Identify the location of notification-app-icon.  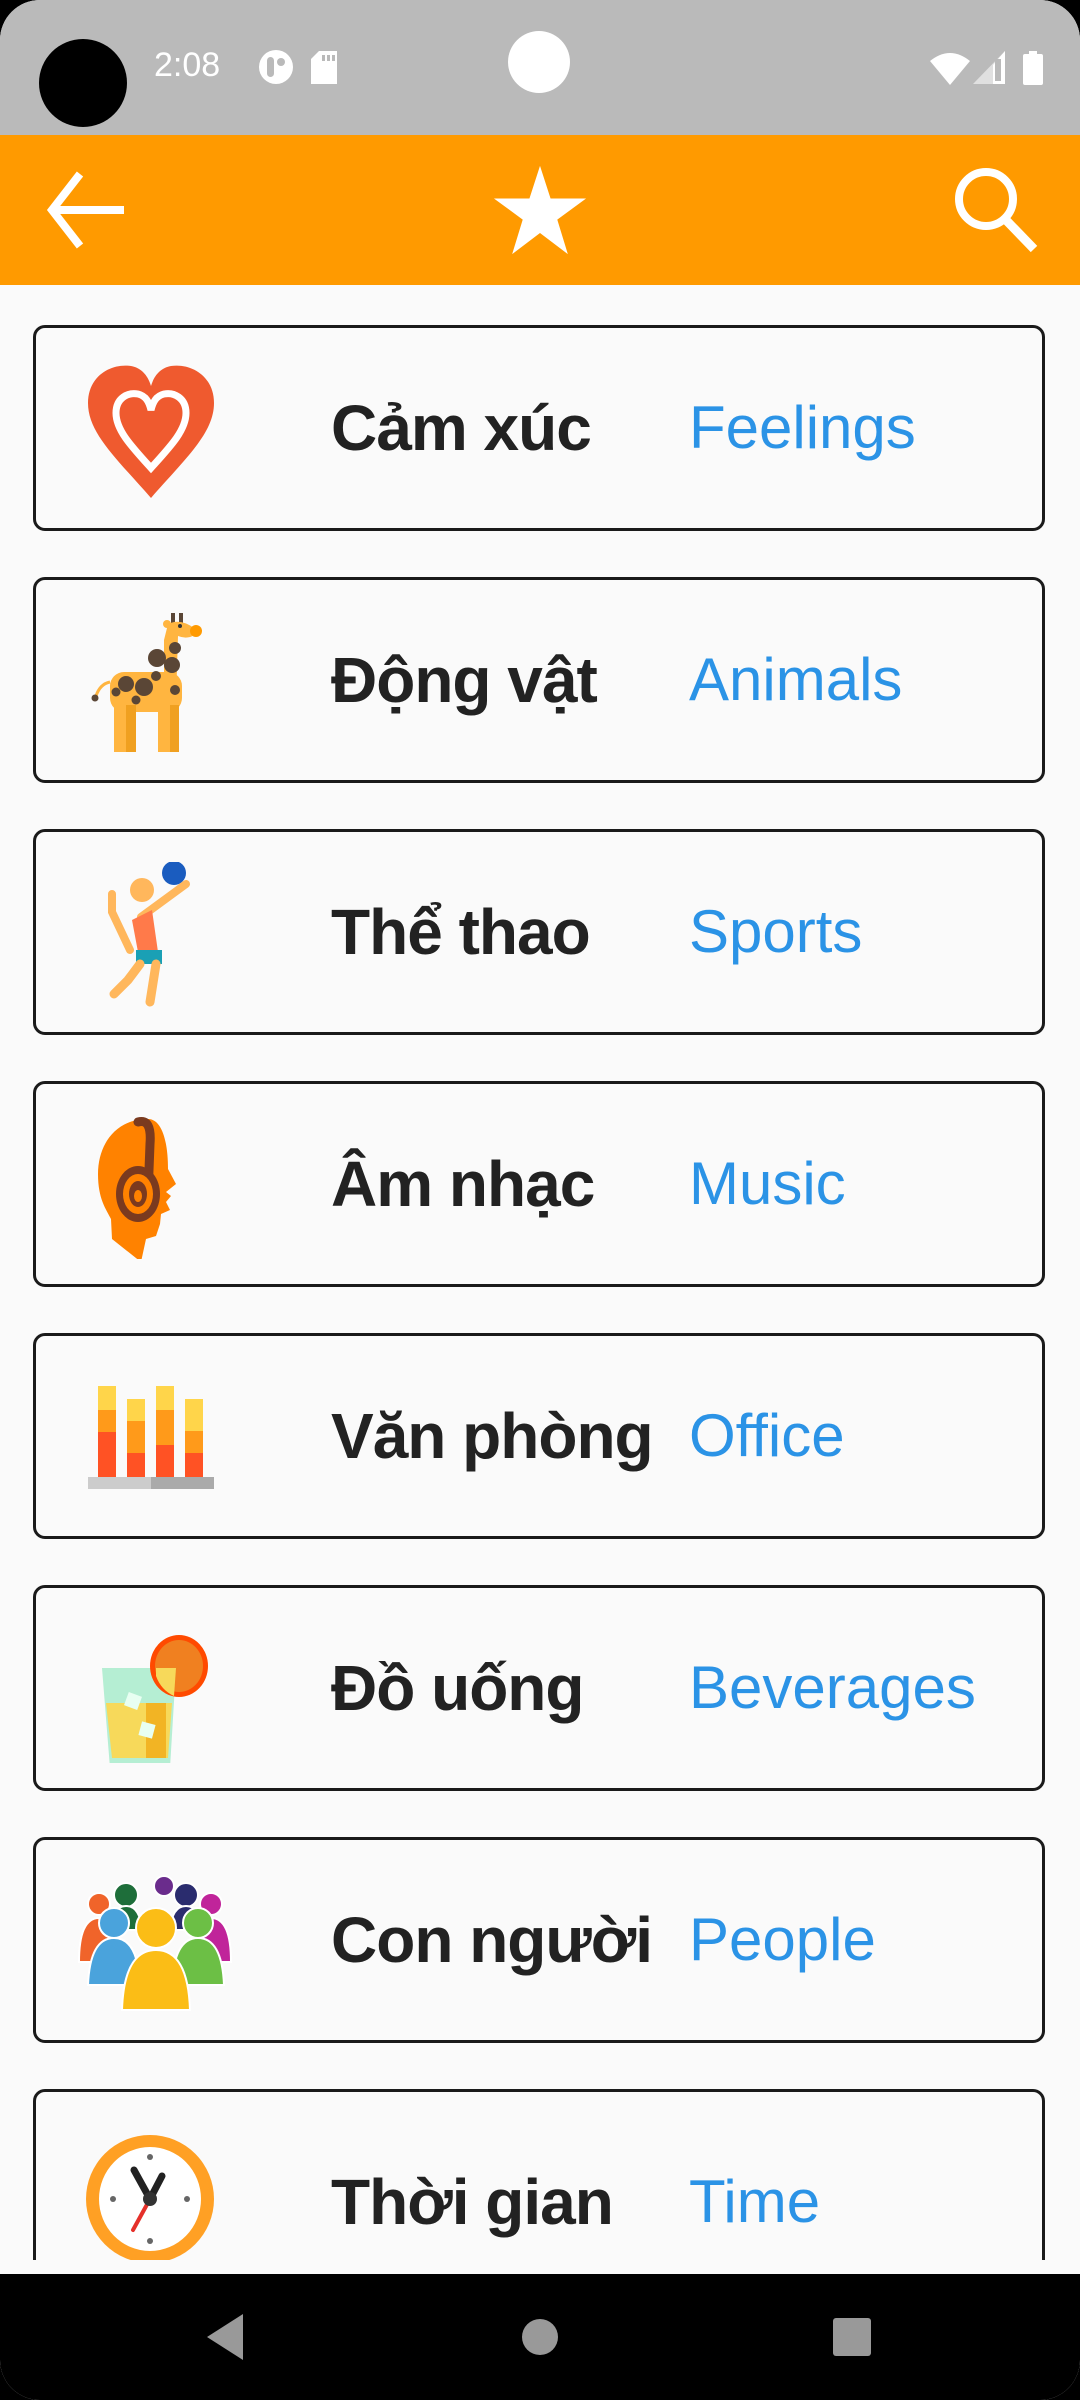
(276, 69).